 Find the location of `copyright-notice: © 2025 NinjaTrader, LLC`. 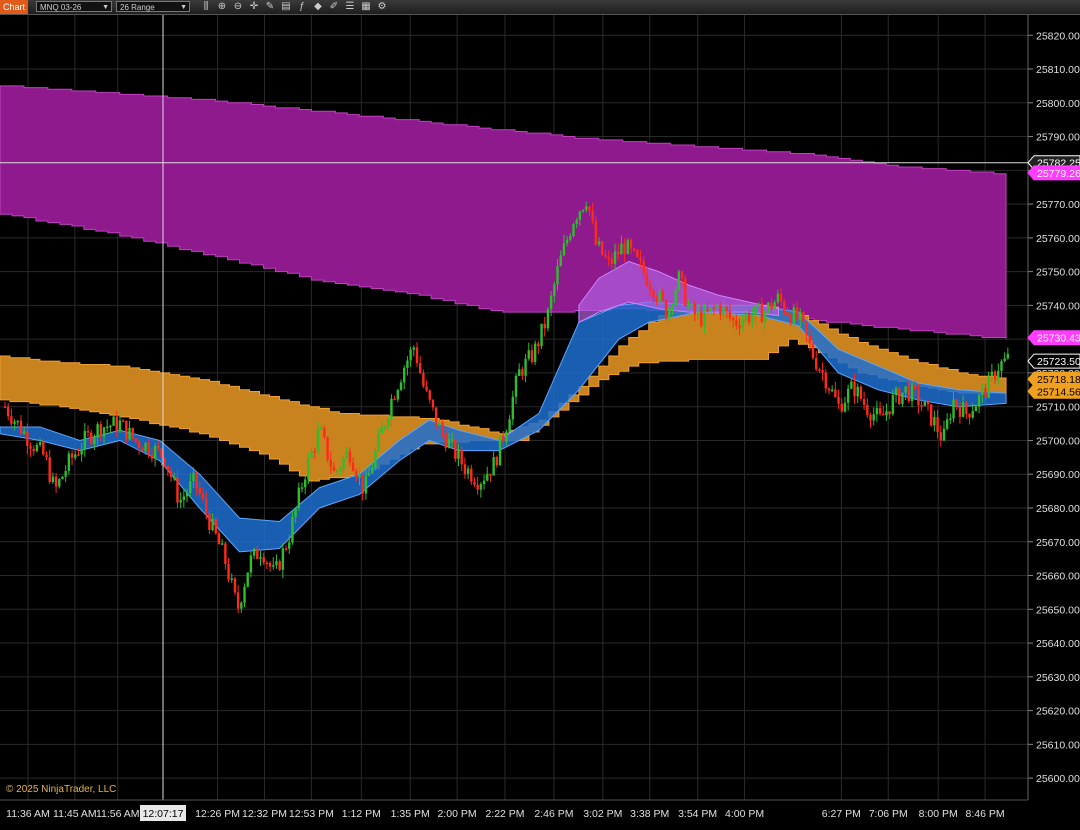

copyright-notice: © 2025 NinjaTrader, LLC is located at coordinates (61, 789).